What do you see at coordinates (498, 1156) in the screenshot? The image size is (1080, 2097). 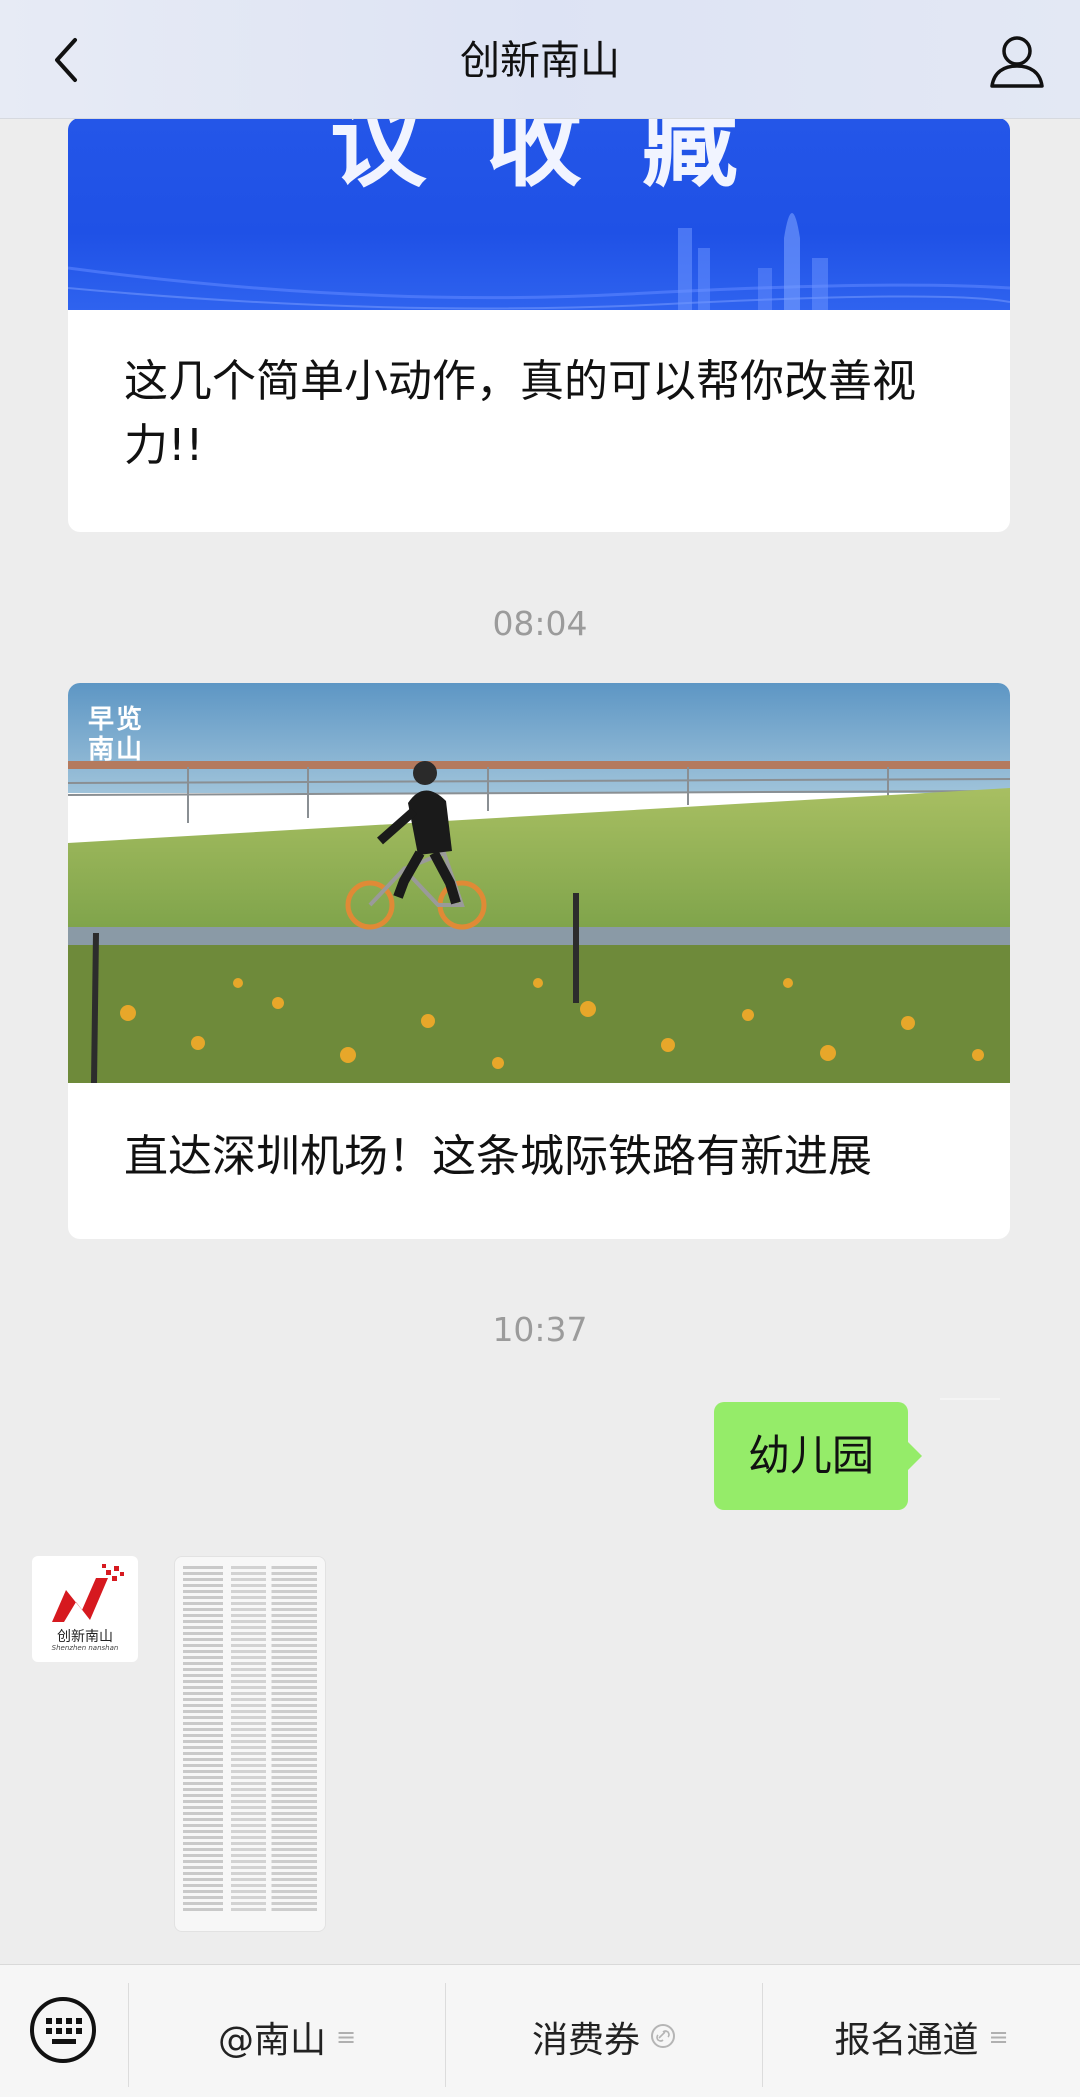 I see `article-title: 直达深圳机场！这条城际铁路有新进展` at bounding box center [498, 1156].